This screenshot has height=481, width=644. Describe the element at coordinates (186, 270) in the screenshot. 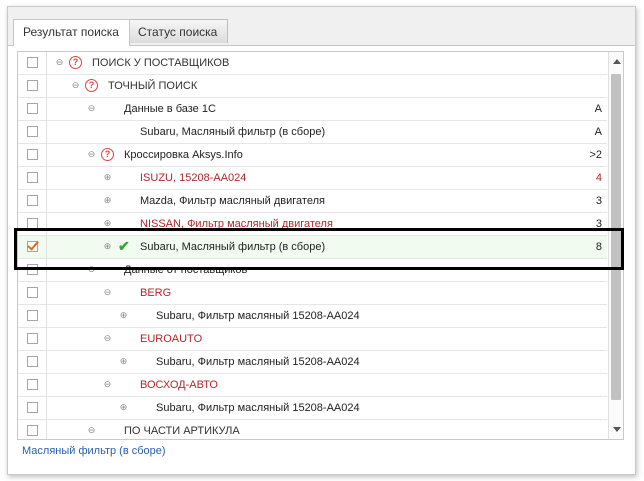

I see `row-label: Данные от поставщиков` at that location.